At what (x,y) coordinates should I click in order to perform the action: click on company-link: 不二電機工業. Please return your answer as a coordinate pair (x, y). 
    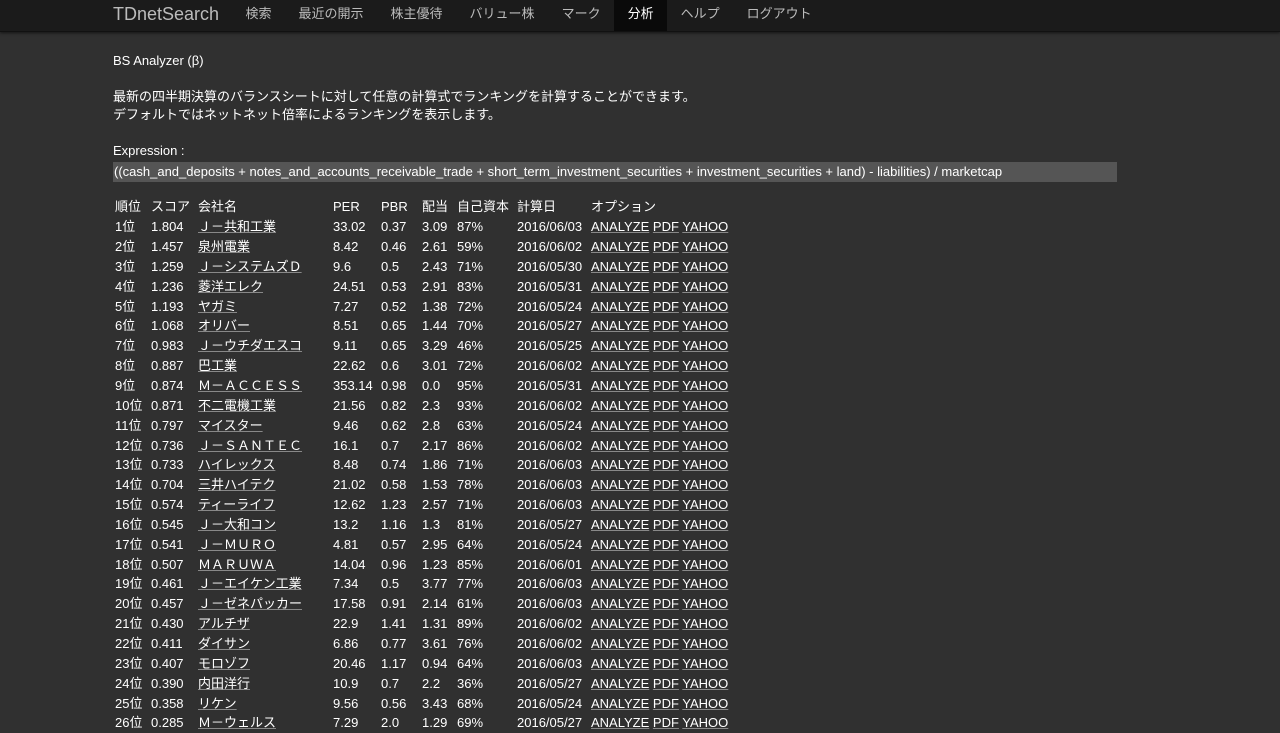
    Looking at the image, I should click on (237, 405).